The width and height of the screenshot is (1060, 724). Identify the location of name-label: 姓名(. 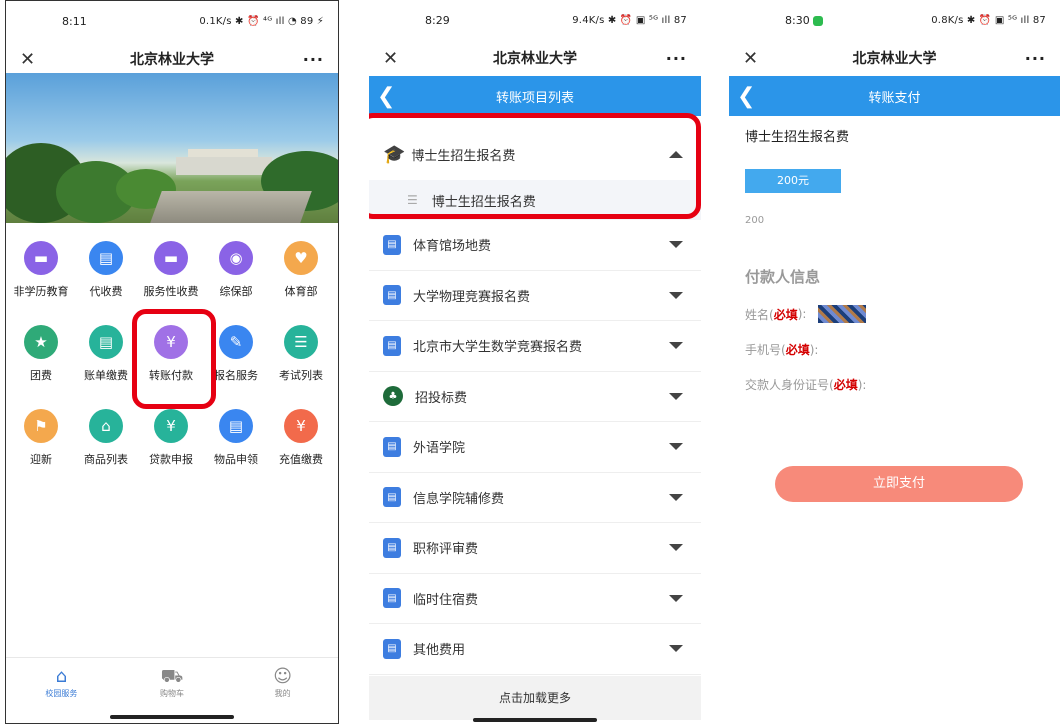
(759, 314).